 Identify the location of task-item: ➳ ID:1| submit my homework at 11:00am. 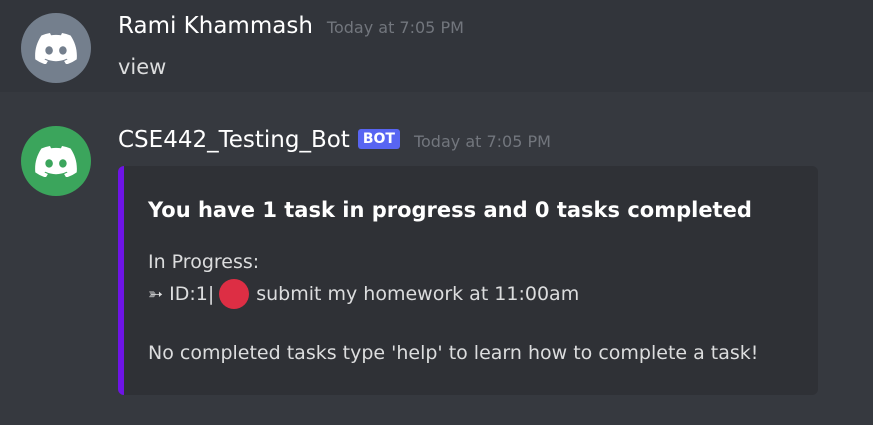
(363, 294).